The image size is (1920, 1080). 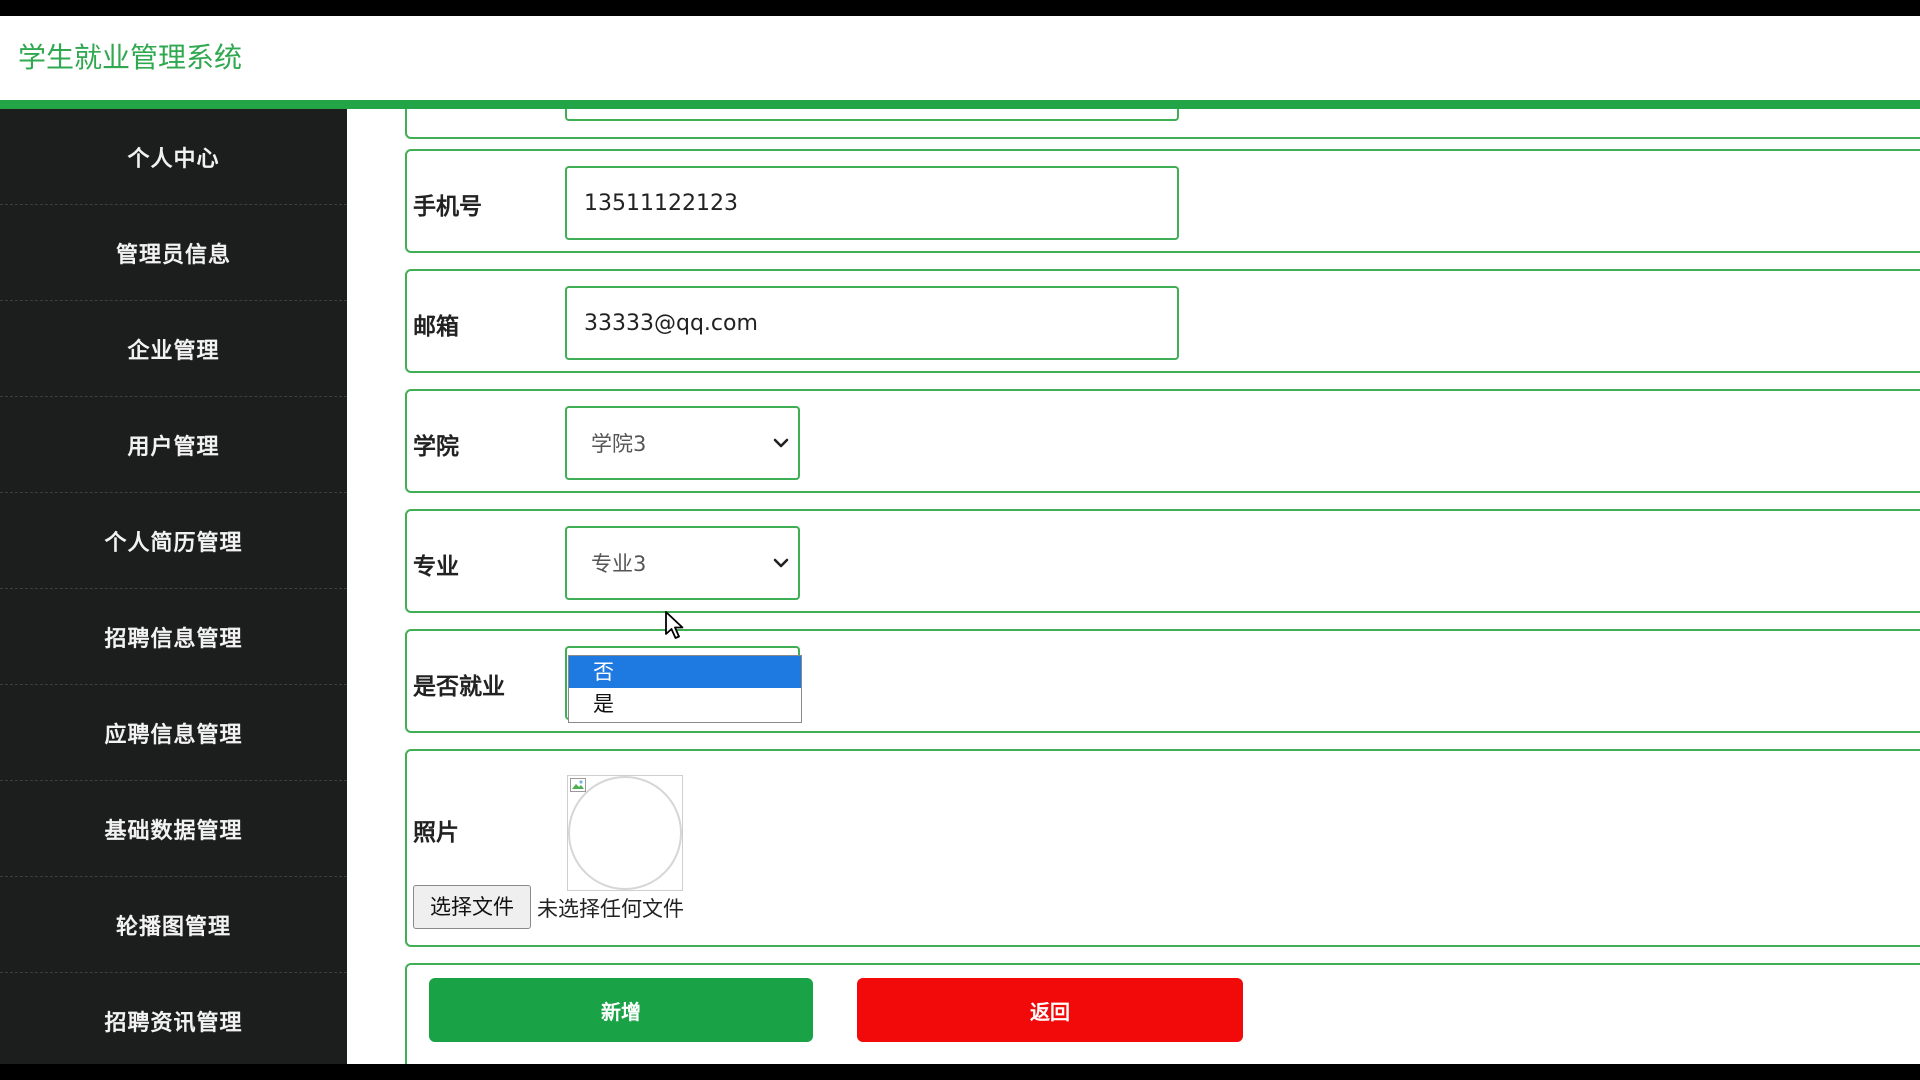 I want to click on sidebar-item-resume-management: 个人简历管理, so click(x=173, y=541).